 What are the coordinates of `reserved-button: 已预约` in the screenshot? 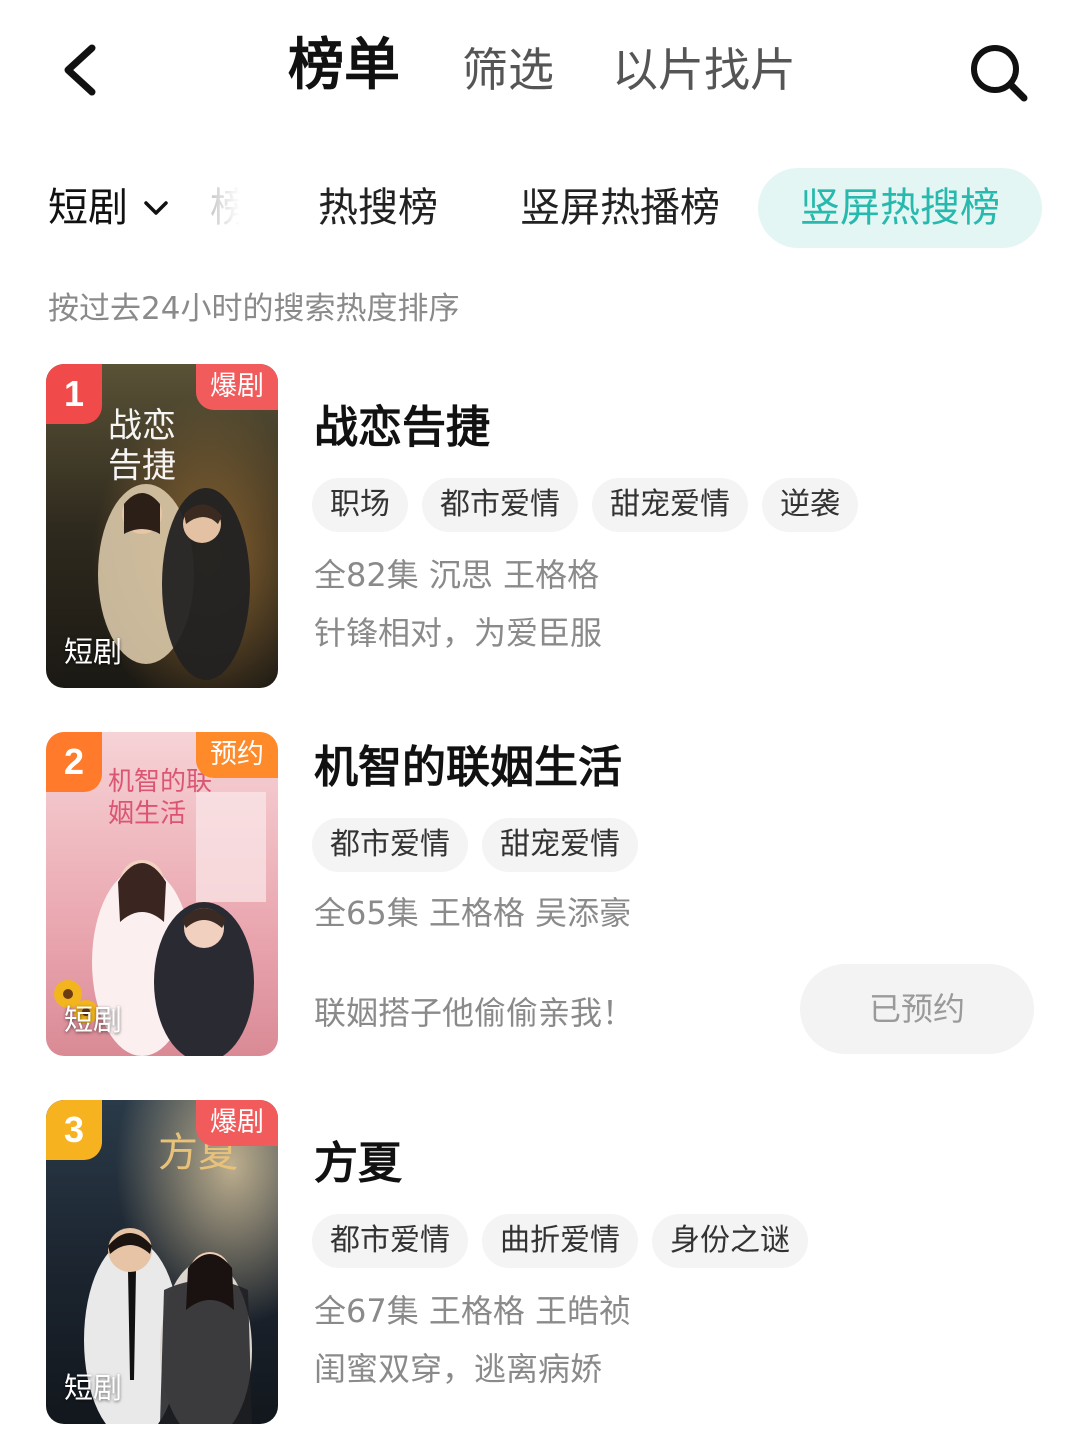 It's located at (917, 1009).